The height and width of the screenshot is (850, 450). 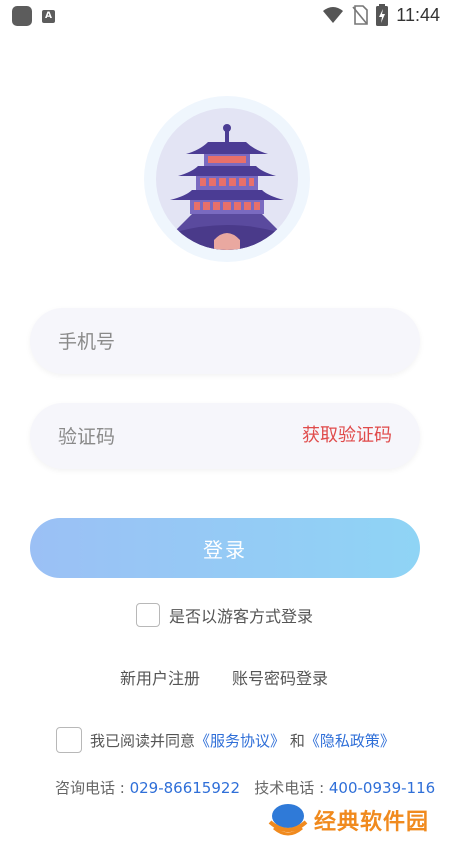 What do you see at coordinates (245, 787) in the screenshot?
I see `contact-info: 咨询电话 : 029-86615922 技术电话 : 400-0939-116` at bounding box center [245, 787].